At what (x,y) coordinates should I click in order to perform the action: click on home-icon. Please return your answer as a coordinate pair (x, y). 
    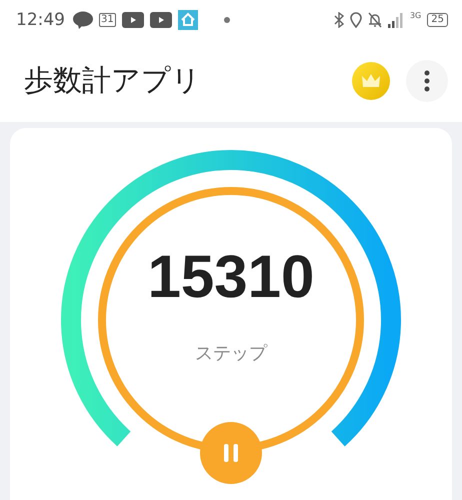
    Looking at the image, I should click on (188, 20).